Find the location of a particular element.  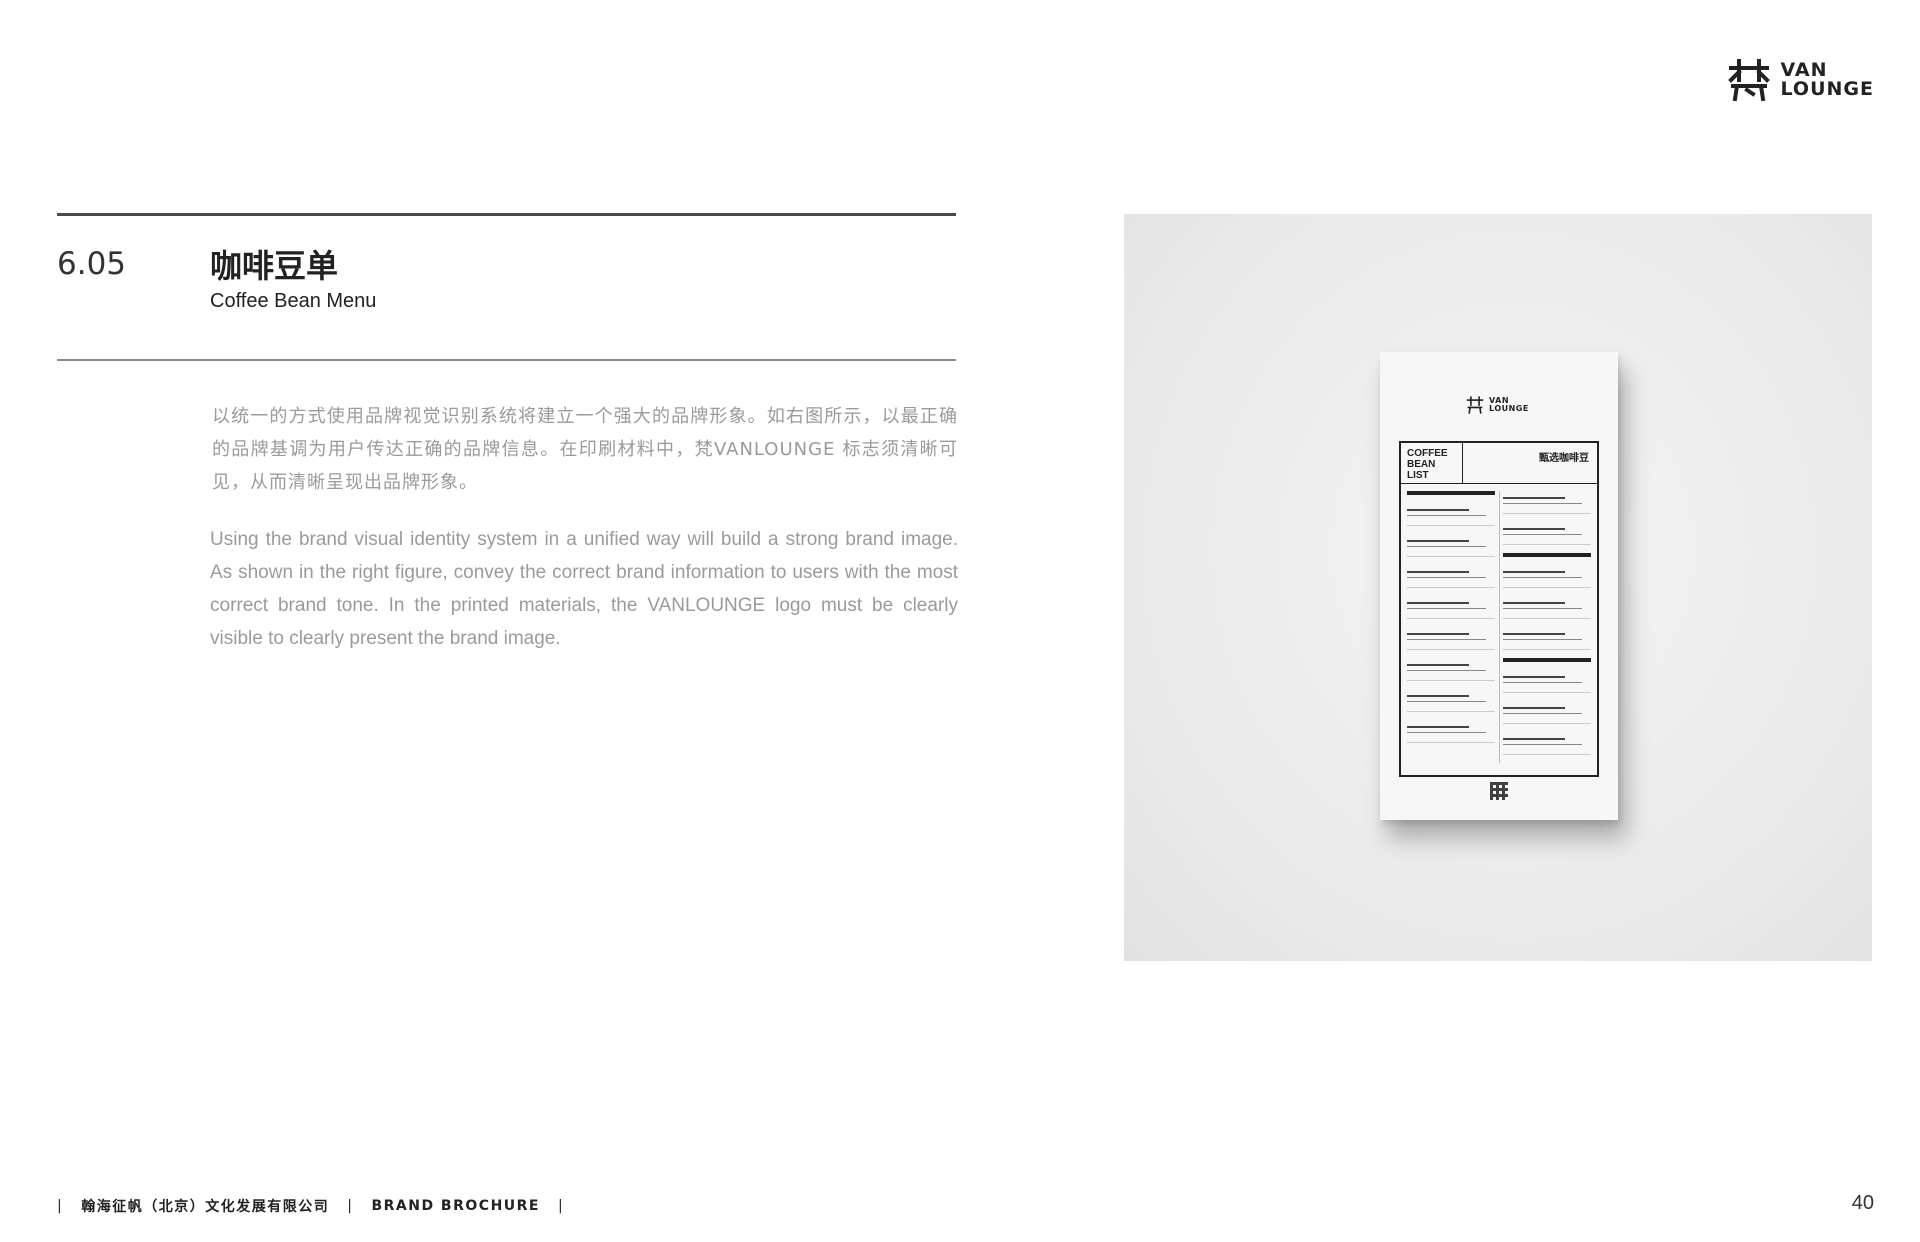

menu-card-wordmark: VAN LOUNGE is located at coordinates (1509, 405).